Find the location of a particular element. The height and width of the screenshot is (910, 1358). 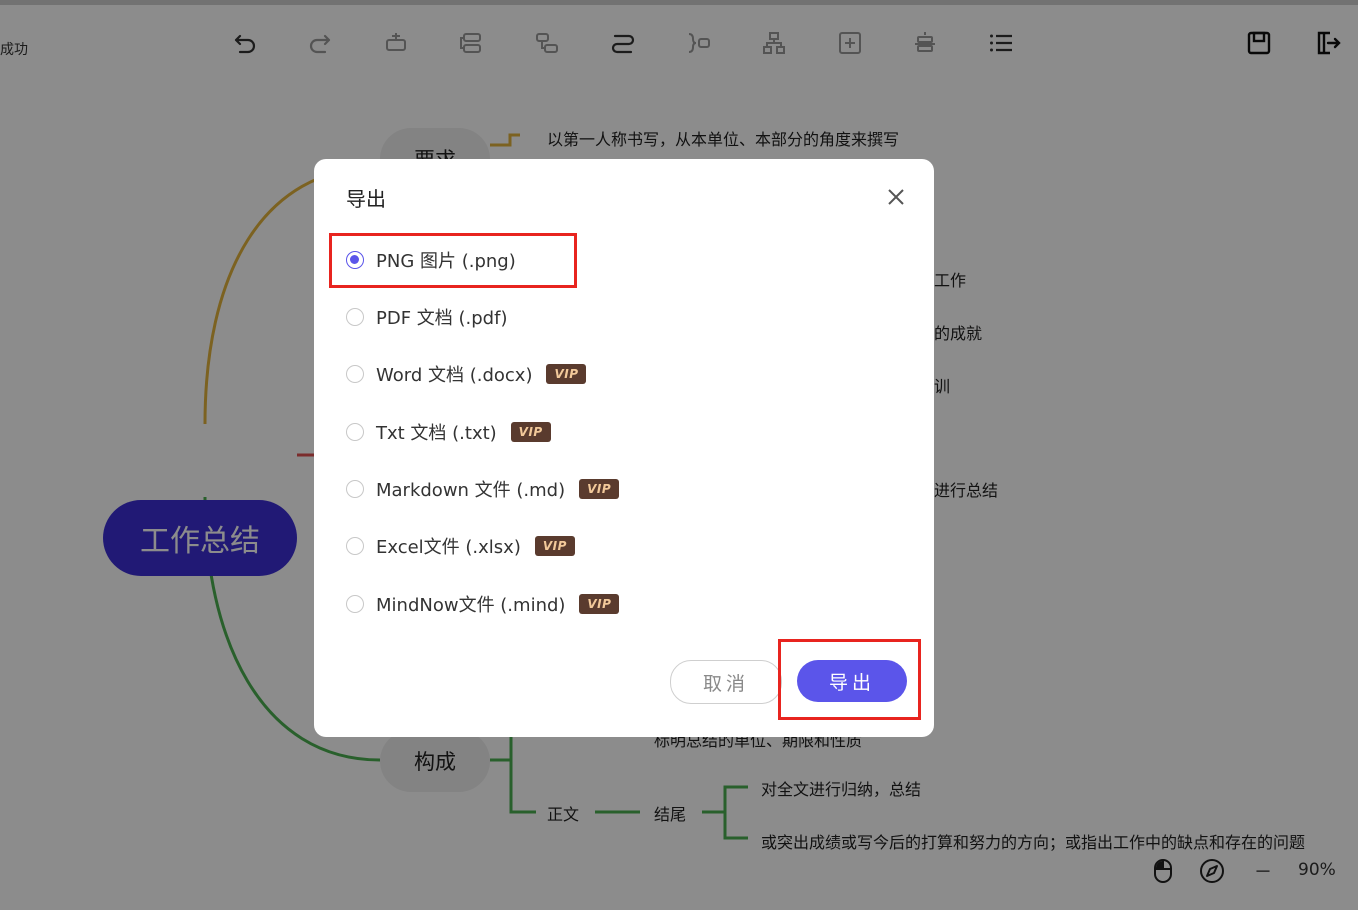

option-label: Markdown 文件 (.md) is located at coordinates (471, 490).